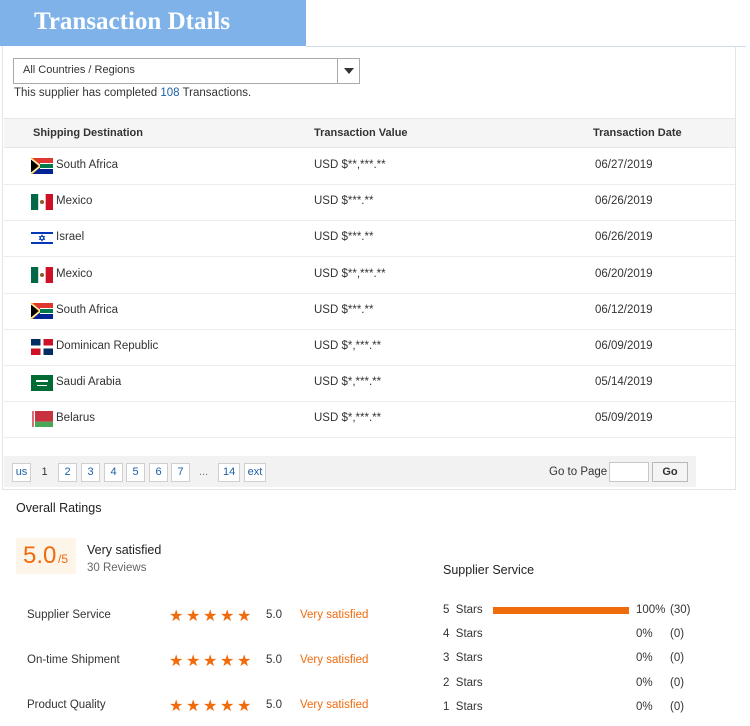 The height and width of the screenshot is (726, 750). I want to click on summary-prefix: This supplier has completed, so click(86, 93).